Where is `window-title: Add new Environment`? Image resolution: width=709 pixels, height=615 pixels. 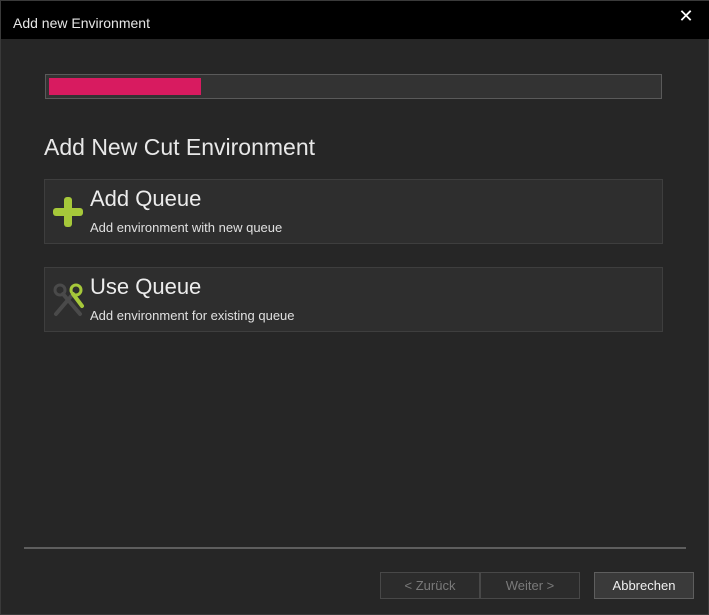
window-title: Add new Environment is located at coordinates (81, 23).